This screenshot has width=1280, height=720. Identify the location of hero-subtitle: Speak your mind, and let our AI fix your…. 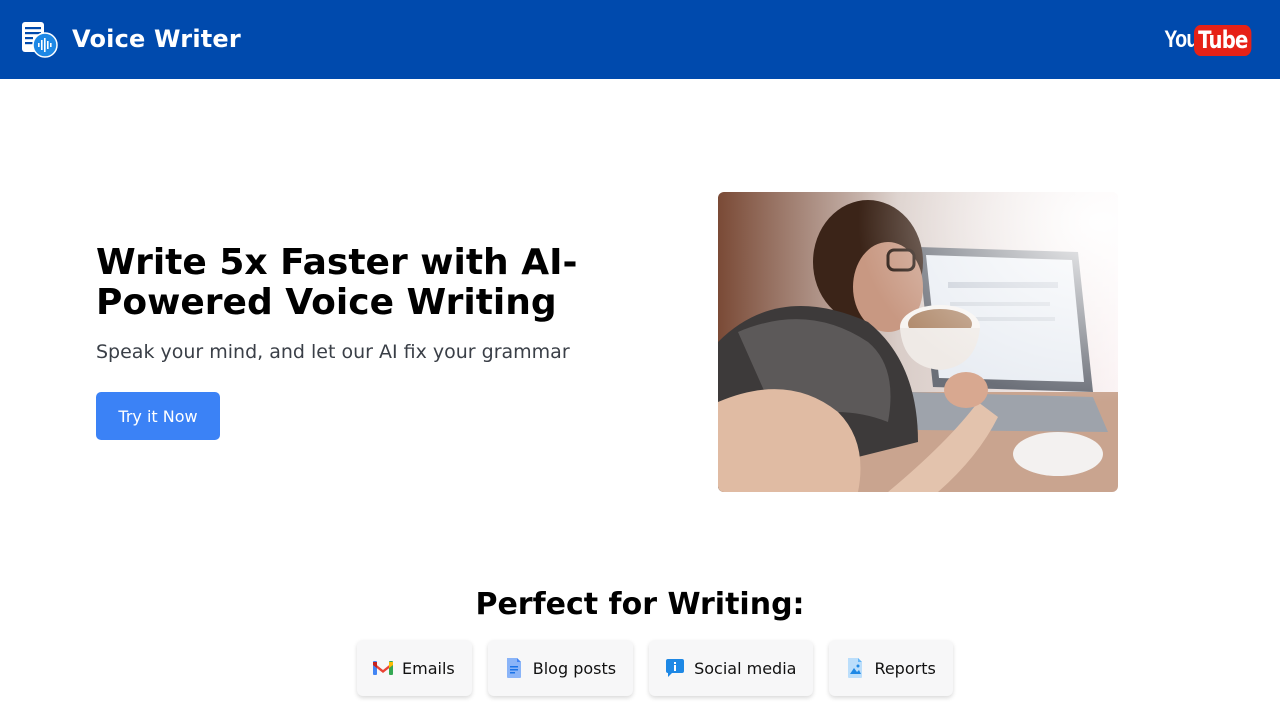
(333, 352).